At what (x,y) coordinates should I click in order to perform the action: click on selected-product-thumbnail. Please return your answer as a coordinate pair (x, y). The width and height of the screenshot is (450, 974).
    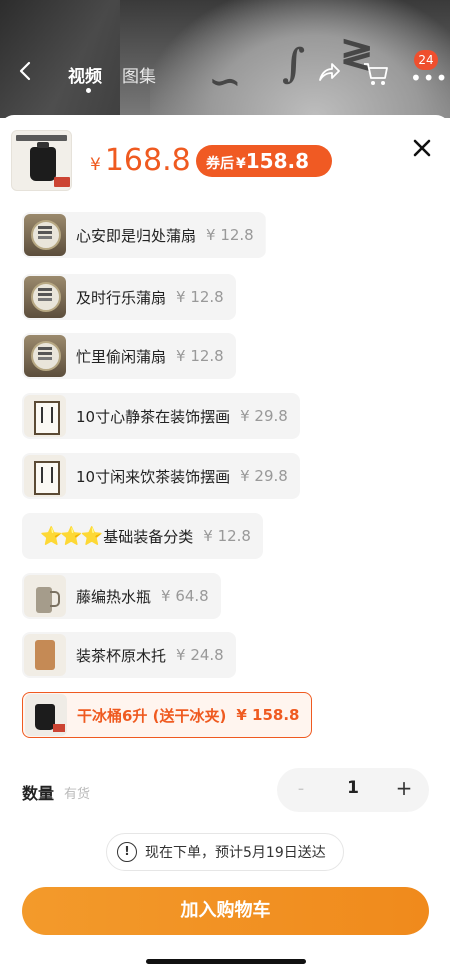
    Looking at the image, I should click on (41, 160).